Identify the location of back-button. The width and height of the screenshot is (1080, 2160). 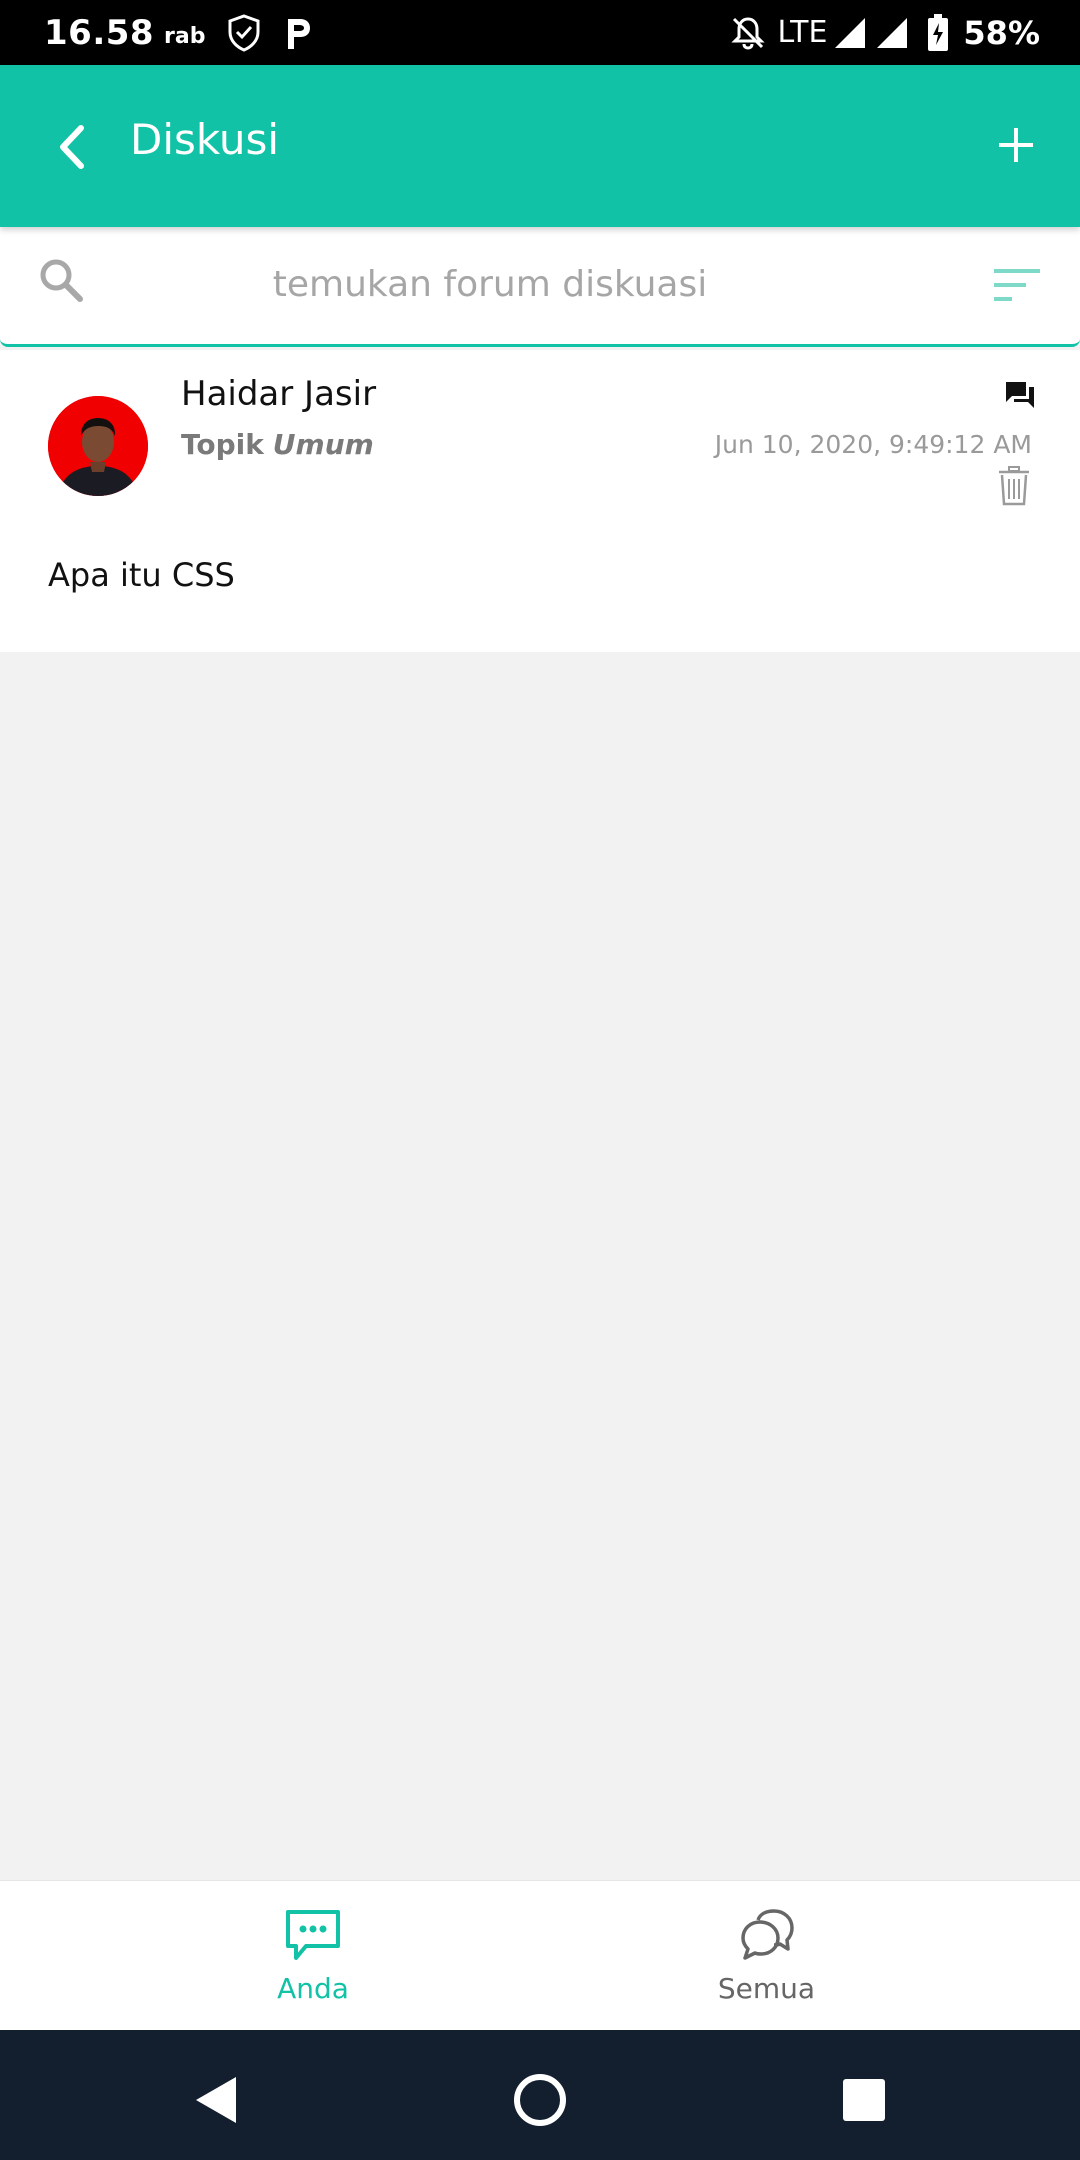
(72, 147).